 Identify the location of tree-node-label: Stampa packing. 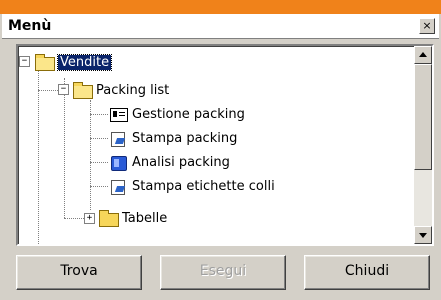
(185, 138).